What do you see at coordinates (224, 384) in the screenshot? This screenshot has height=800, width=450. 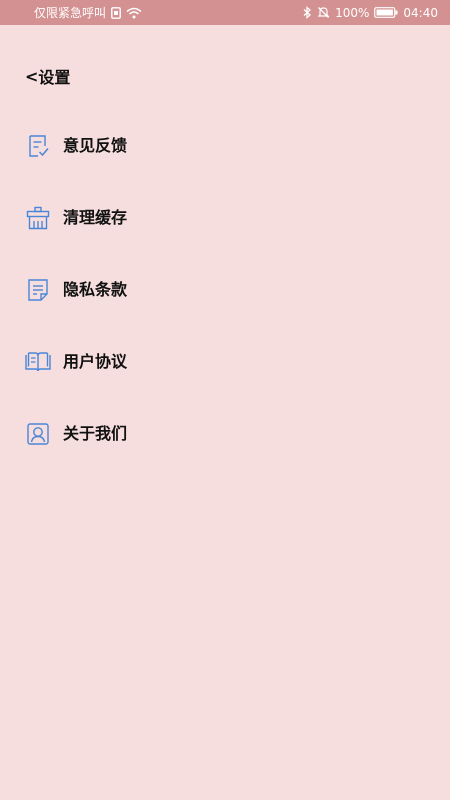 I see `menu-item-user-agreement: 用户协议` at bounding box center [224, 384].